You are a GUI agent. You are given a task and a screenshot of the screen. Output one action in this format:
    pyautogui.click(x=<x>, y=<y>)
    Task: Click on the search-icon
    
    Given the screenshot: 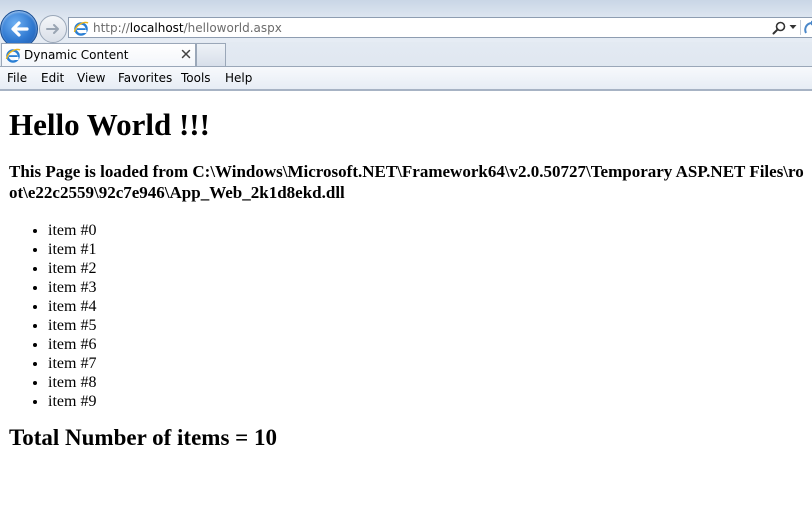 What is the action you would take?
    pyautogui.click(x=779, y=28)
    